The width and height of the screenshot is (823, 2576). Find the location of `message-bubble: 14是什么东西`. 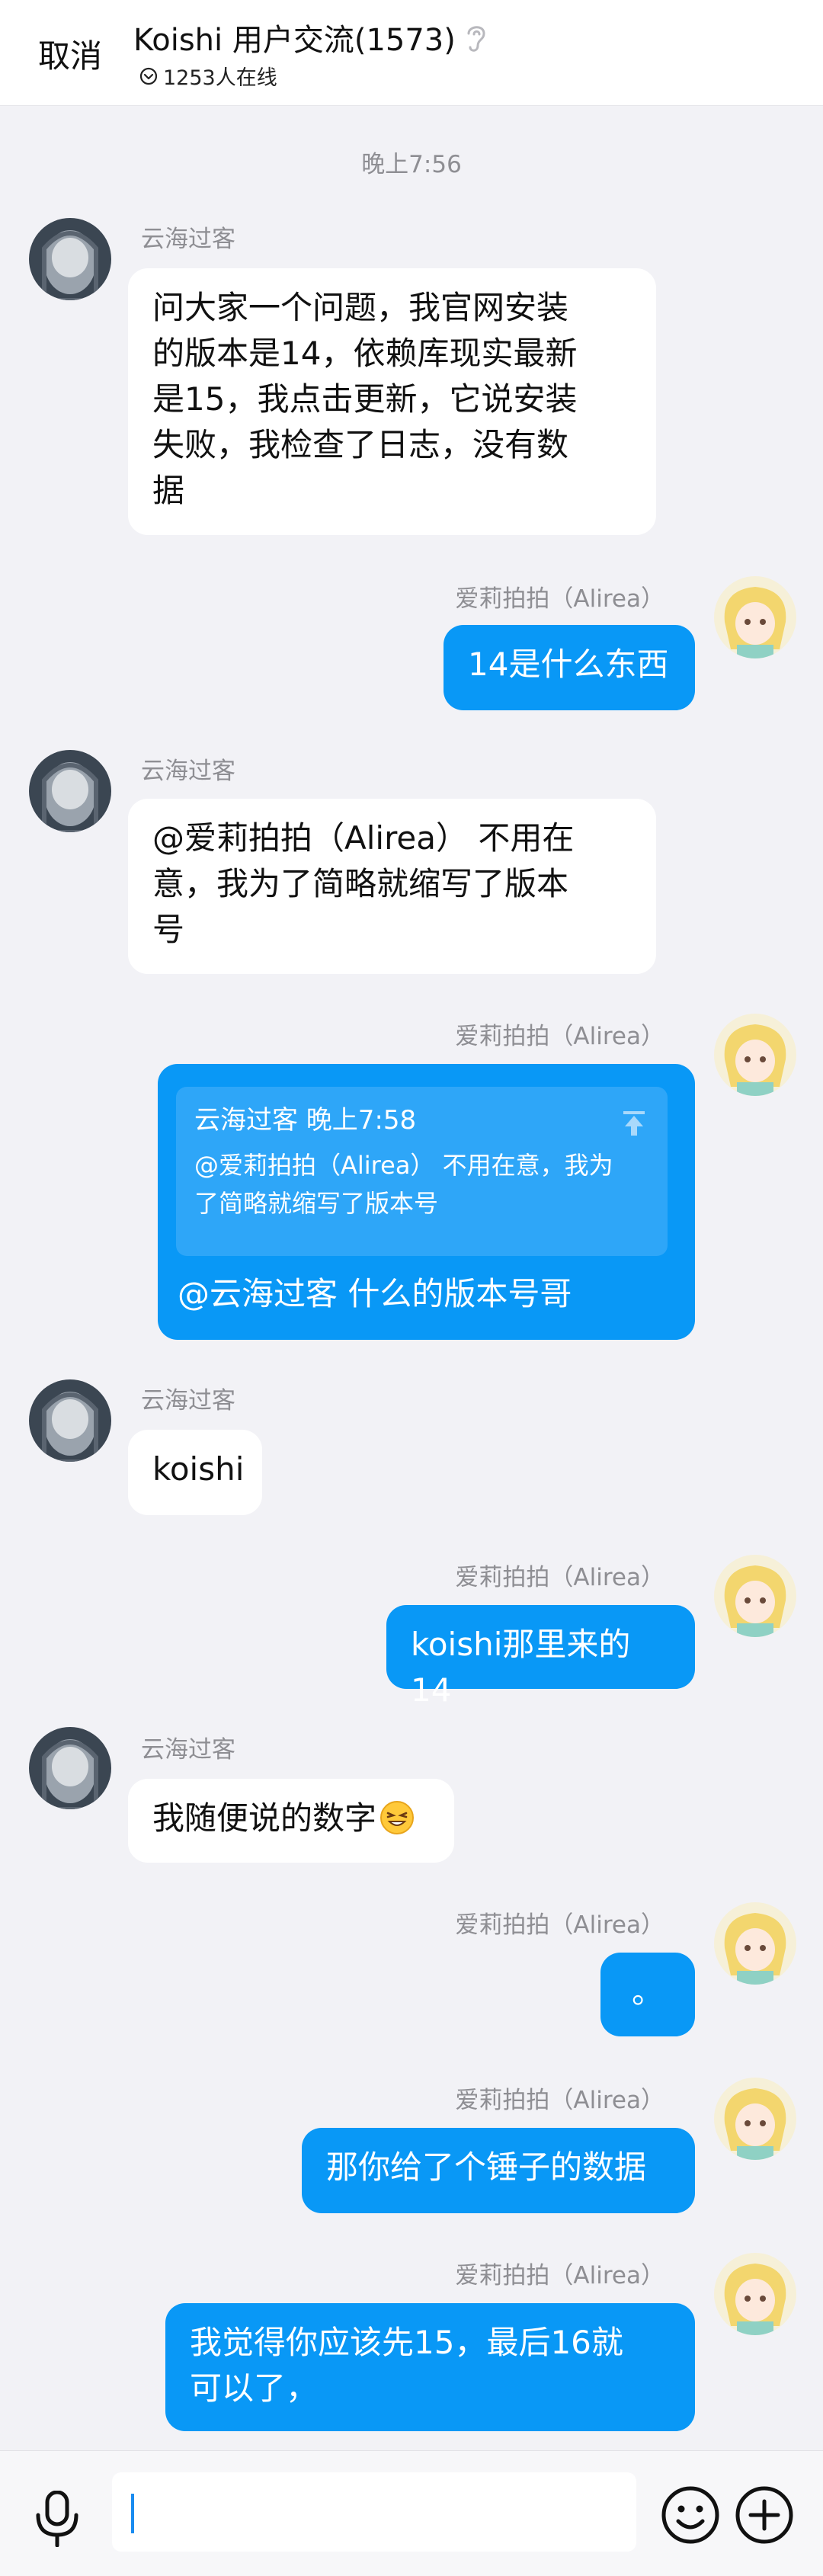

message-bubble: 14是什么东西 is located at coordinates (569, 667).